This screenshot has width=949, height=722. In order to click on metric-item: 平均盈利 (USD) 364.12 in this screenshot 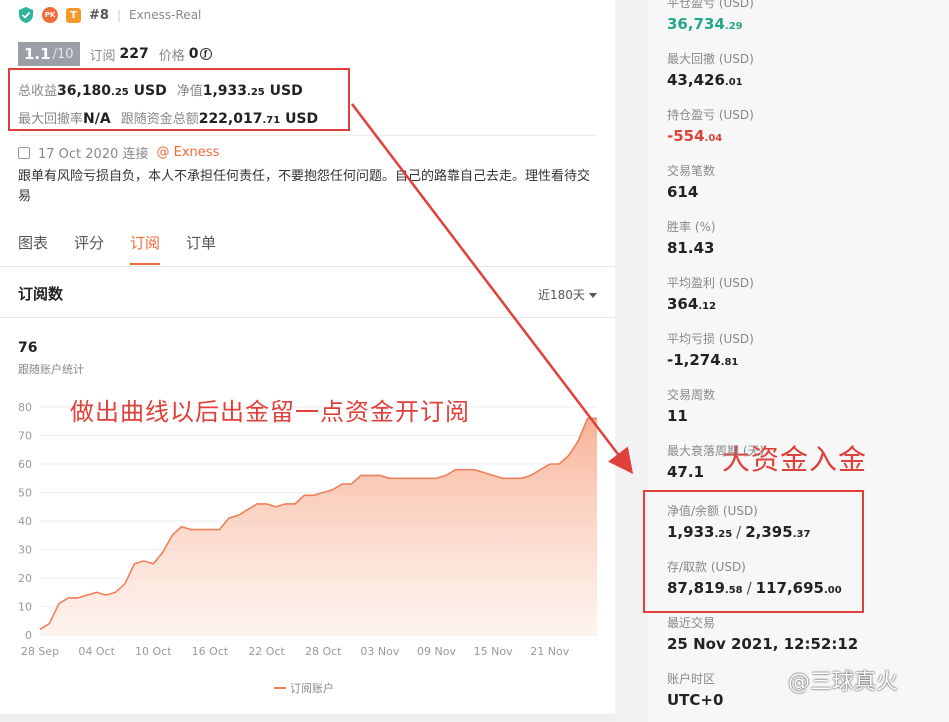, I will do `click(710, 293)`.